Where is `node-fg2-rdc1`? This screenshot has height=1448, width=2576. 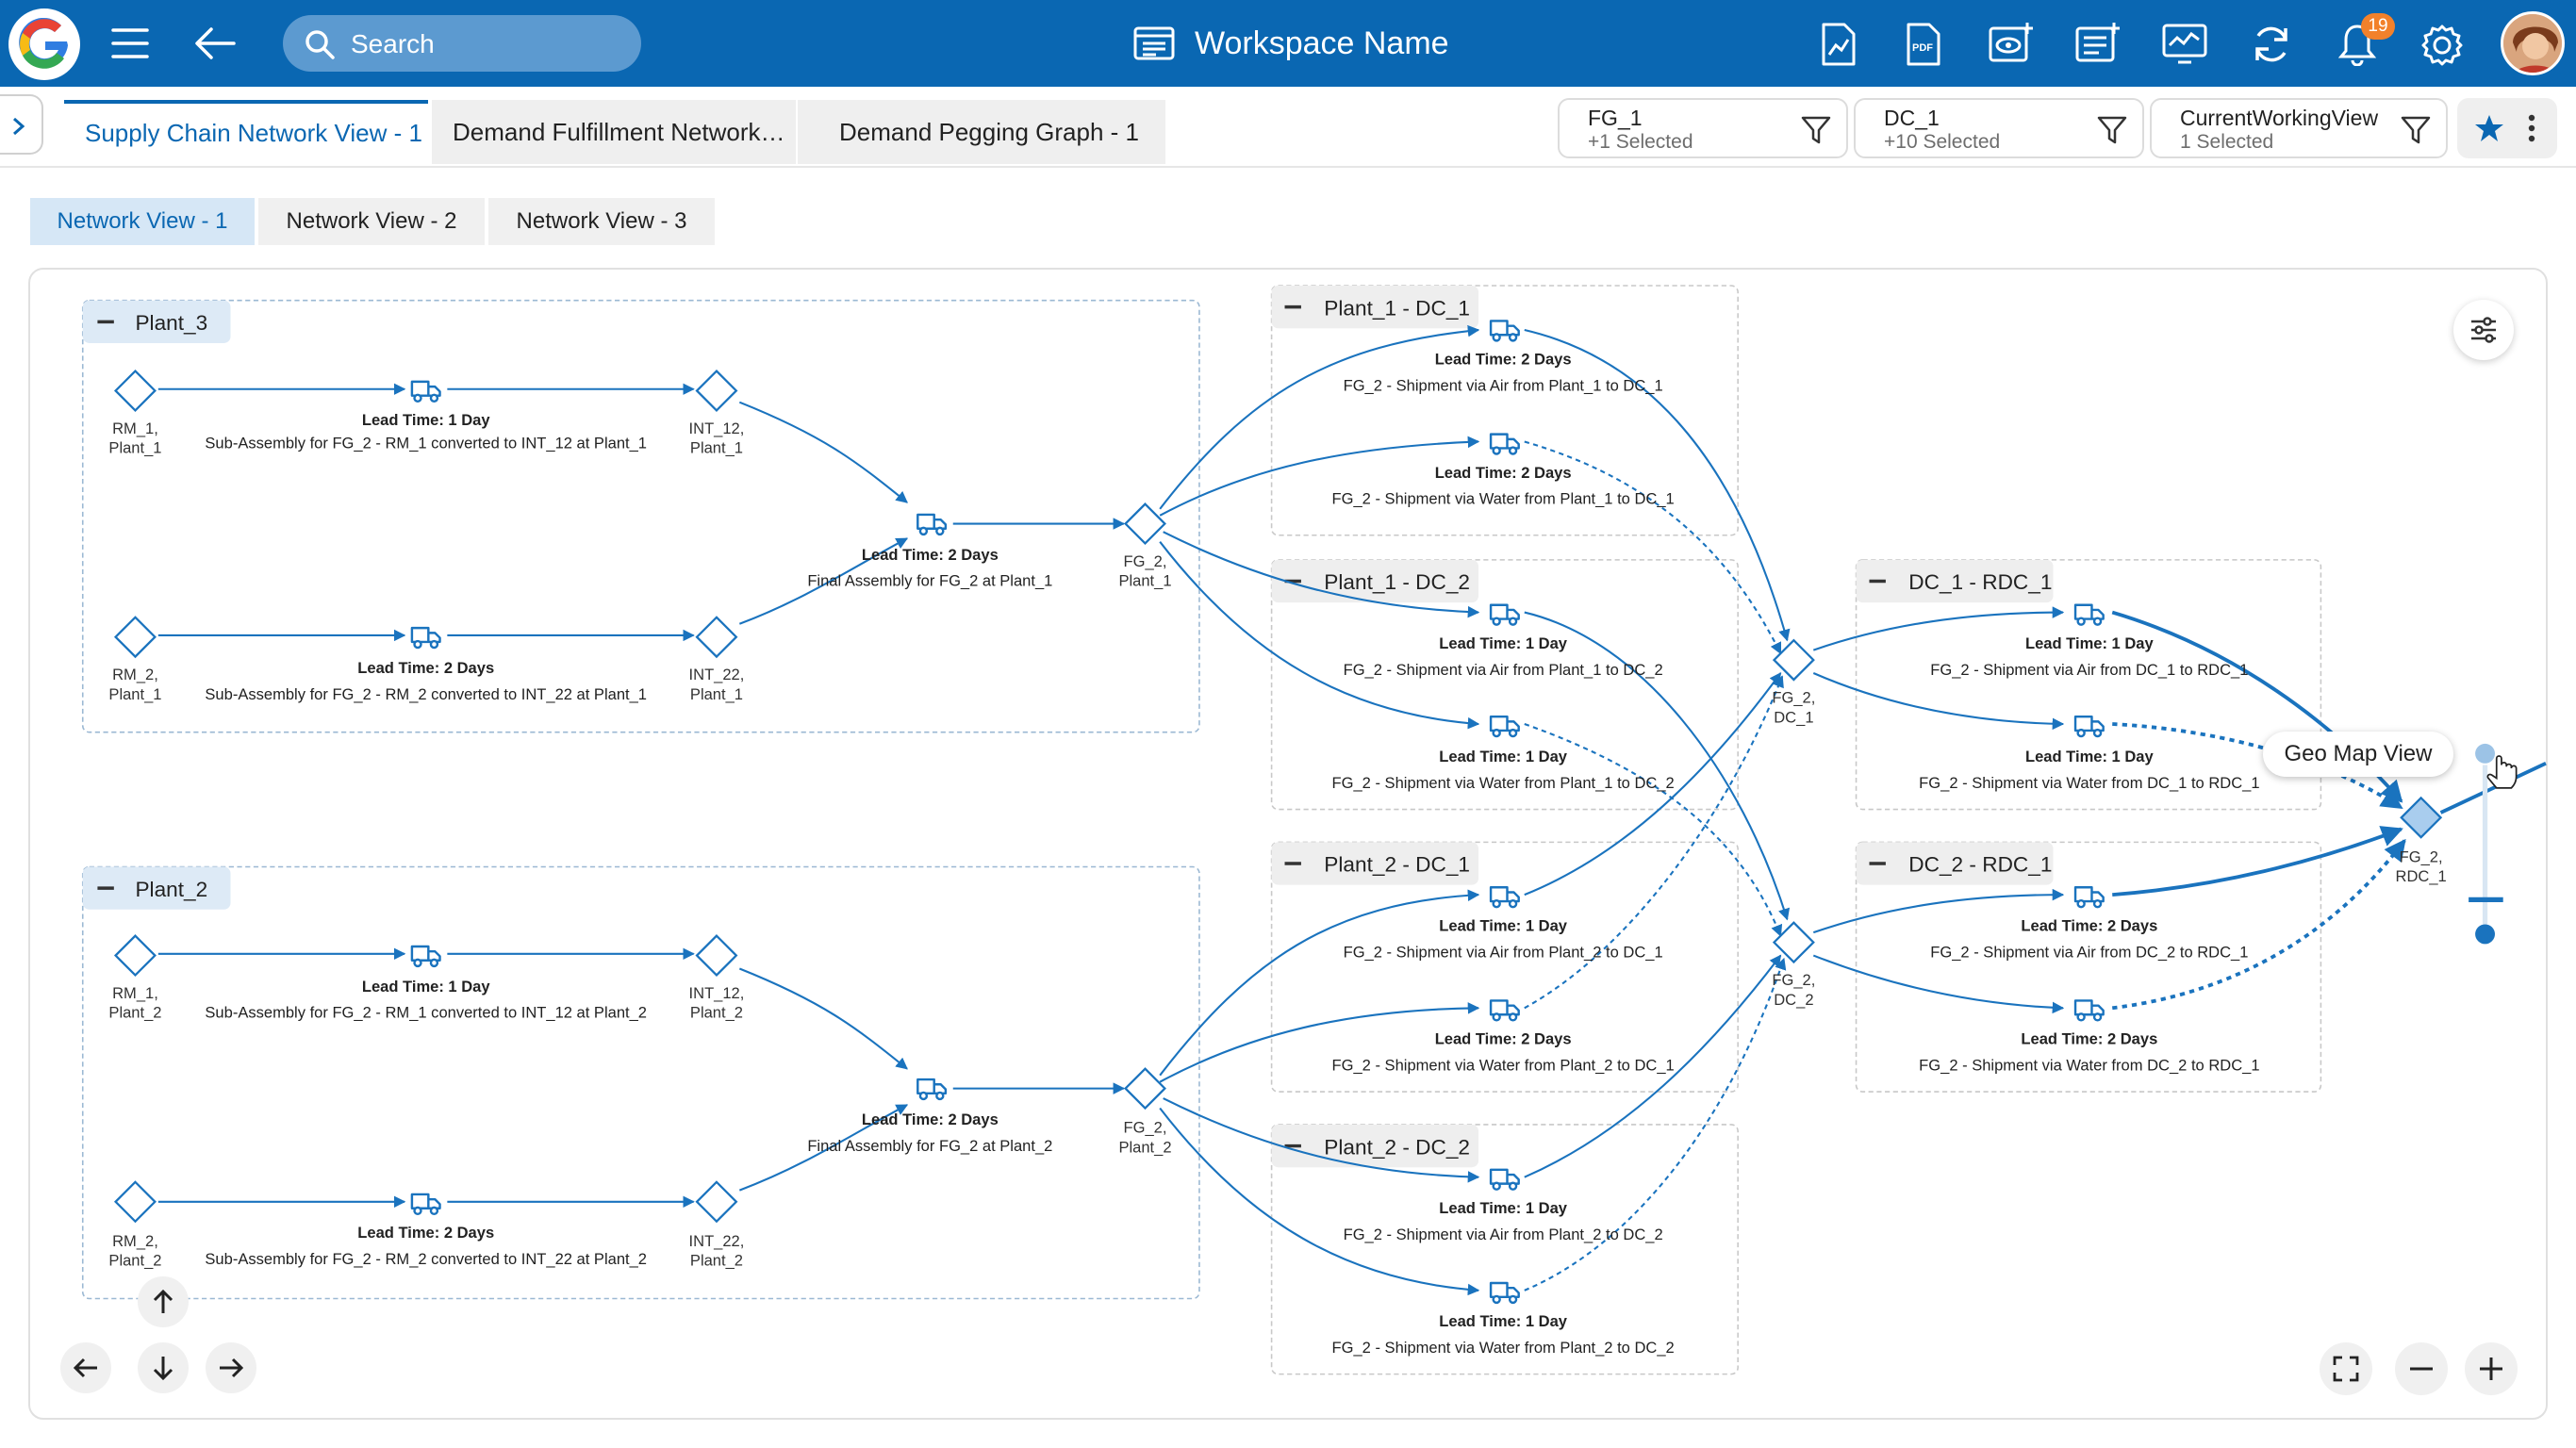 node-fg2-rdc1 is located at coordinates (2421, 817).